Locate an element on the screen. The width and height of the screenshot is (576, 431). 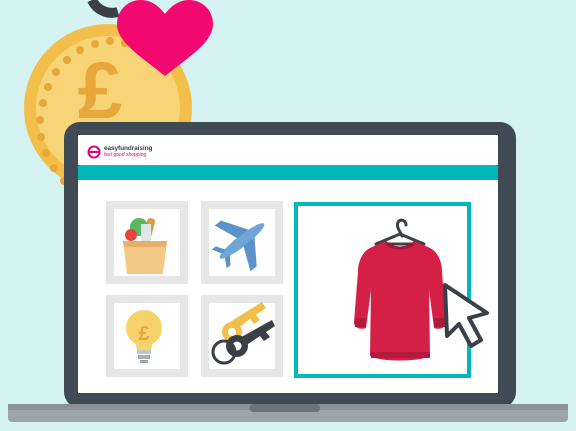
brand-logo: easyfundraising feel good shopping is located at coordinates (120, 152).